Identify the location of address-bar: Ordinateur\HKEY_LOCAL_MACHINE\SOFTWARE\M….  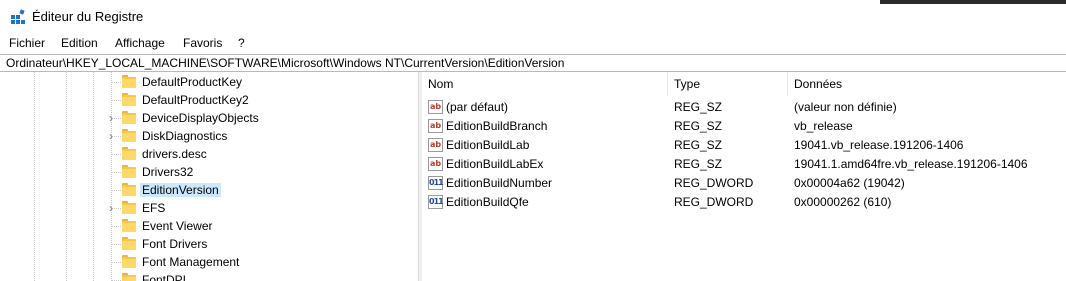
(533, 63).